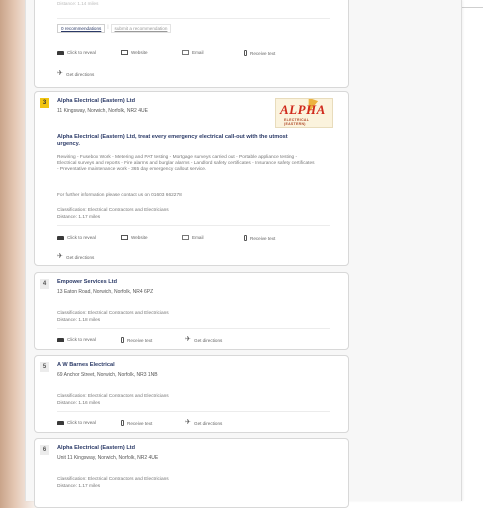 This screenshot has height=508, width=483. I want to click on business-name-link: A W Barnes Electrical, so click(86, 365).